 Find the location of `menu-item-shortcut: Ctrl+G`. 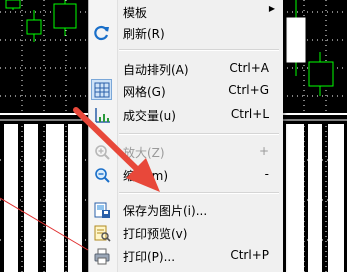

menu-item-shortcut: Ctrl+G is located at coordinates (248, 90).